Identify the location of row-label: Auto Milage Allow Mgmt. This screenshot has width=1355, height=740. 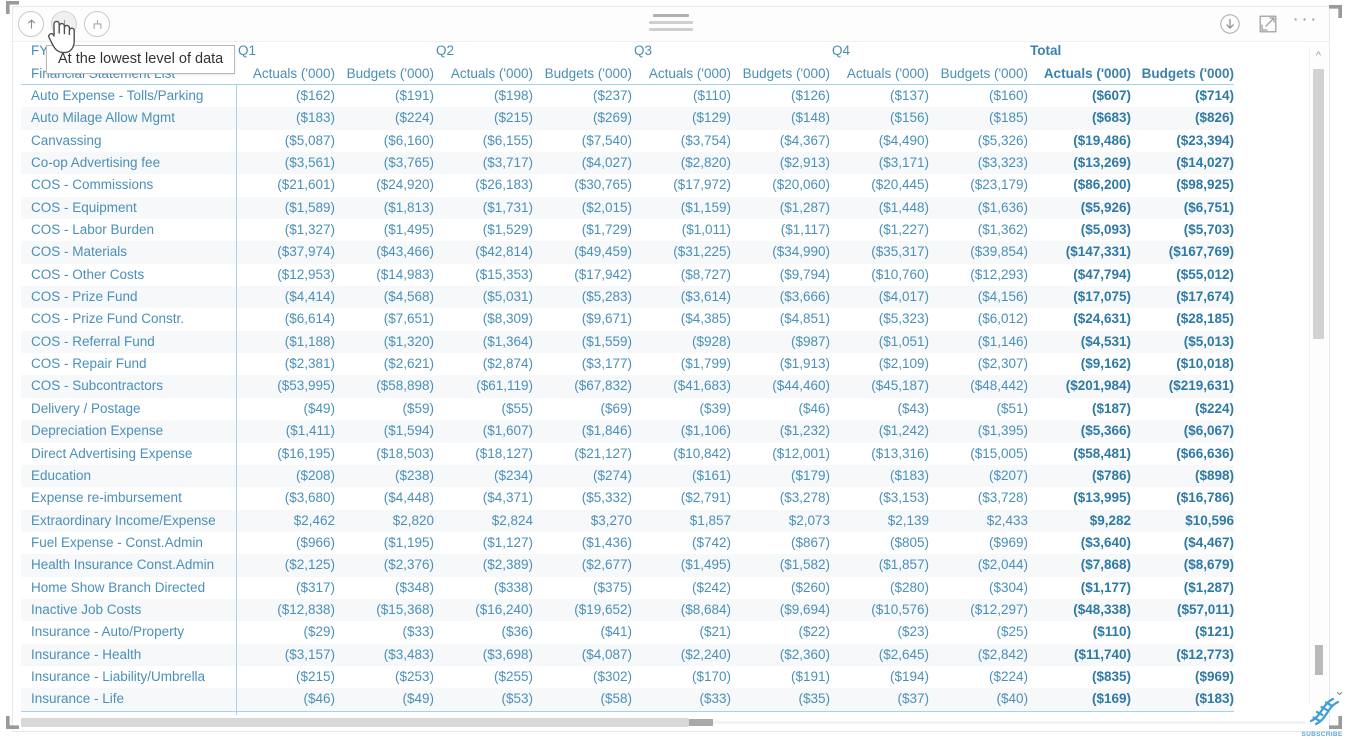
(129, 118).